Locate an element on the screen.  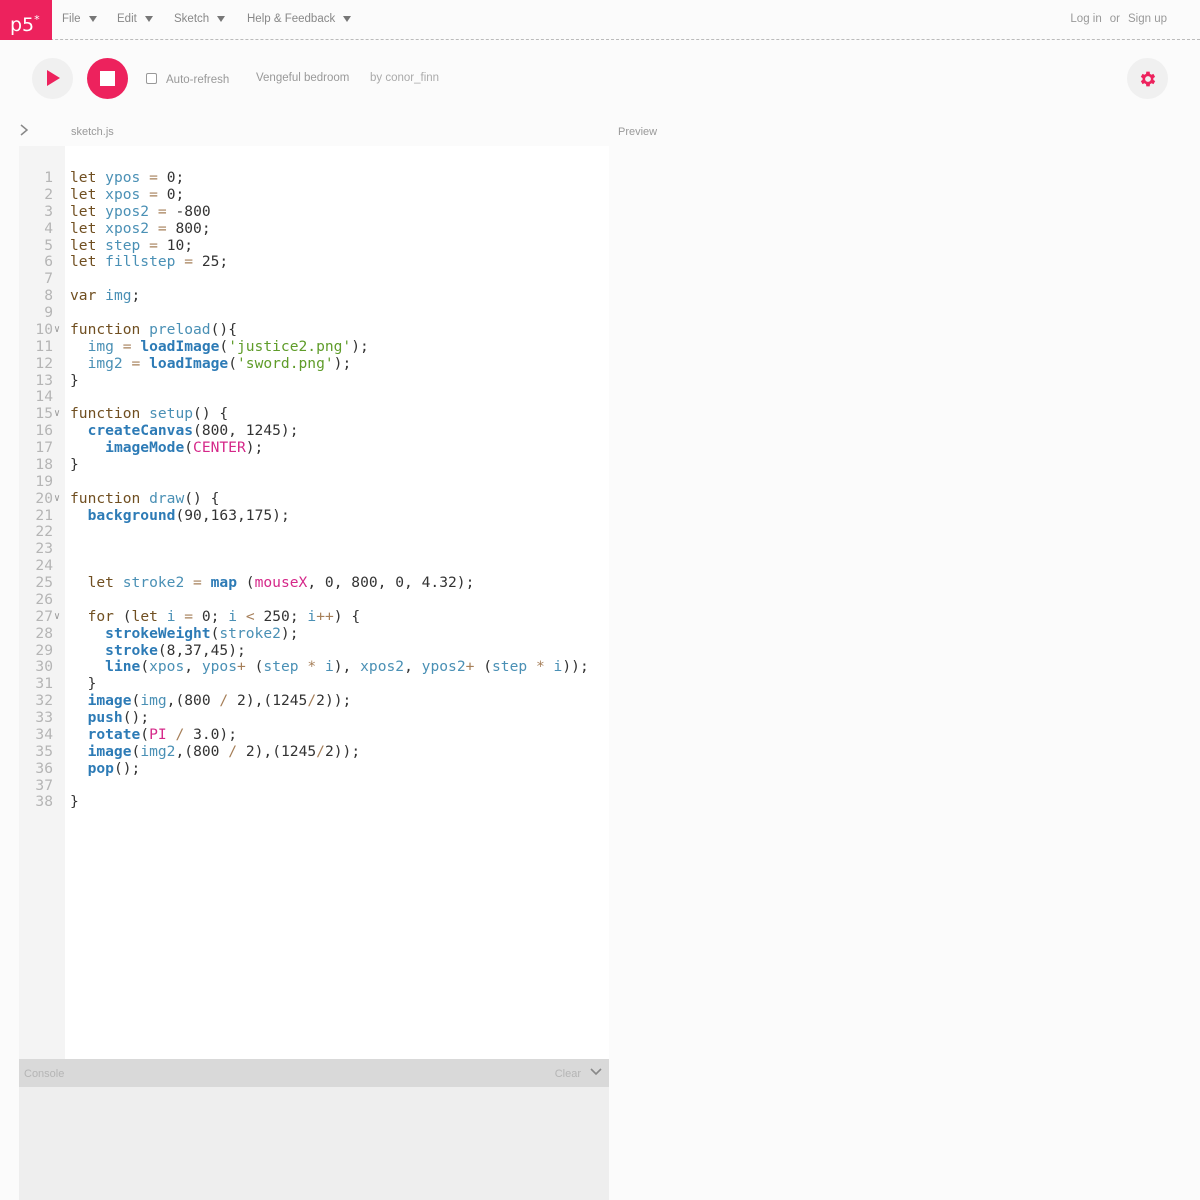
code-line: 12 img2 = loadImage('sword.png'); is located at coordinates (304, 363).